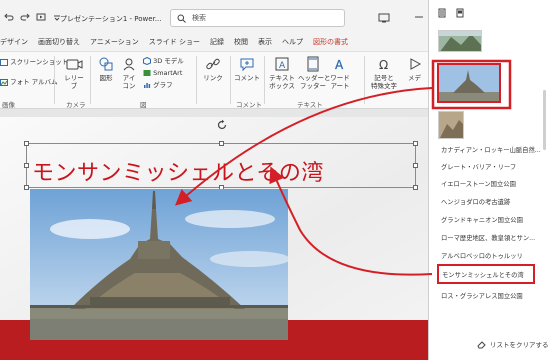 Image resolution: width=550 pixels, height=360 pixels. I want to click on present-icon, so click(41, 17).